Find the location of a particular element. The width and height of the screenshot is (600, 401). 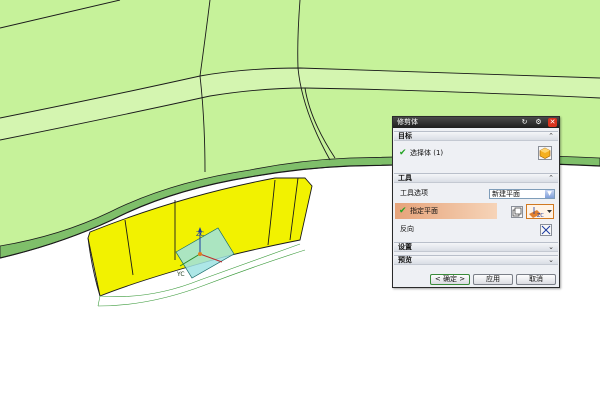

select-body-label: 选择体 (1) is located at coordinates (427, 153).